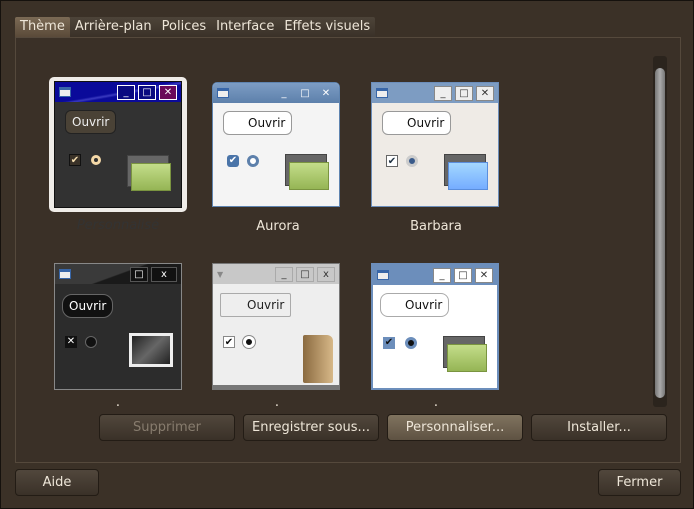  I want to click on close-button: Fermer, so click(639, 482).